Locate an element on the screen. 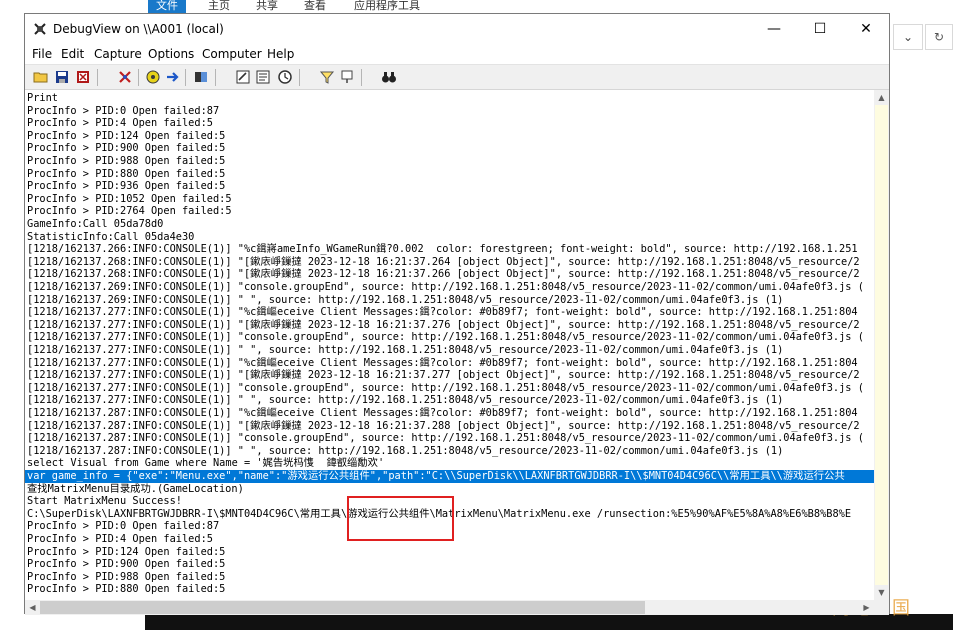 The image size is (953, 630). vertical-scrollbar: ▲ ▼ is located at coordinates (881, 345).